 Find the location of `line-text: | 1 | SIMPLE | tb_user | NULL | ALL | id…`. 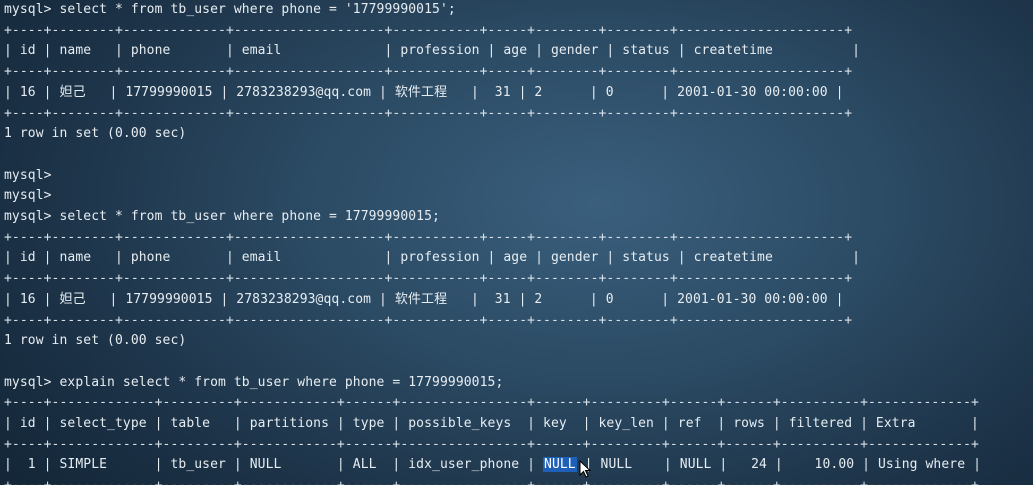

line-text: | 1 | SIMPLE | tb_user | NULL | ALL | id… is located at coordinates (274, 465).